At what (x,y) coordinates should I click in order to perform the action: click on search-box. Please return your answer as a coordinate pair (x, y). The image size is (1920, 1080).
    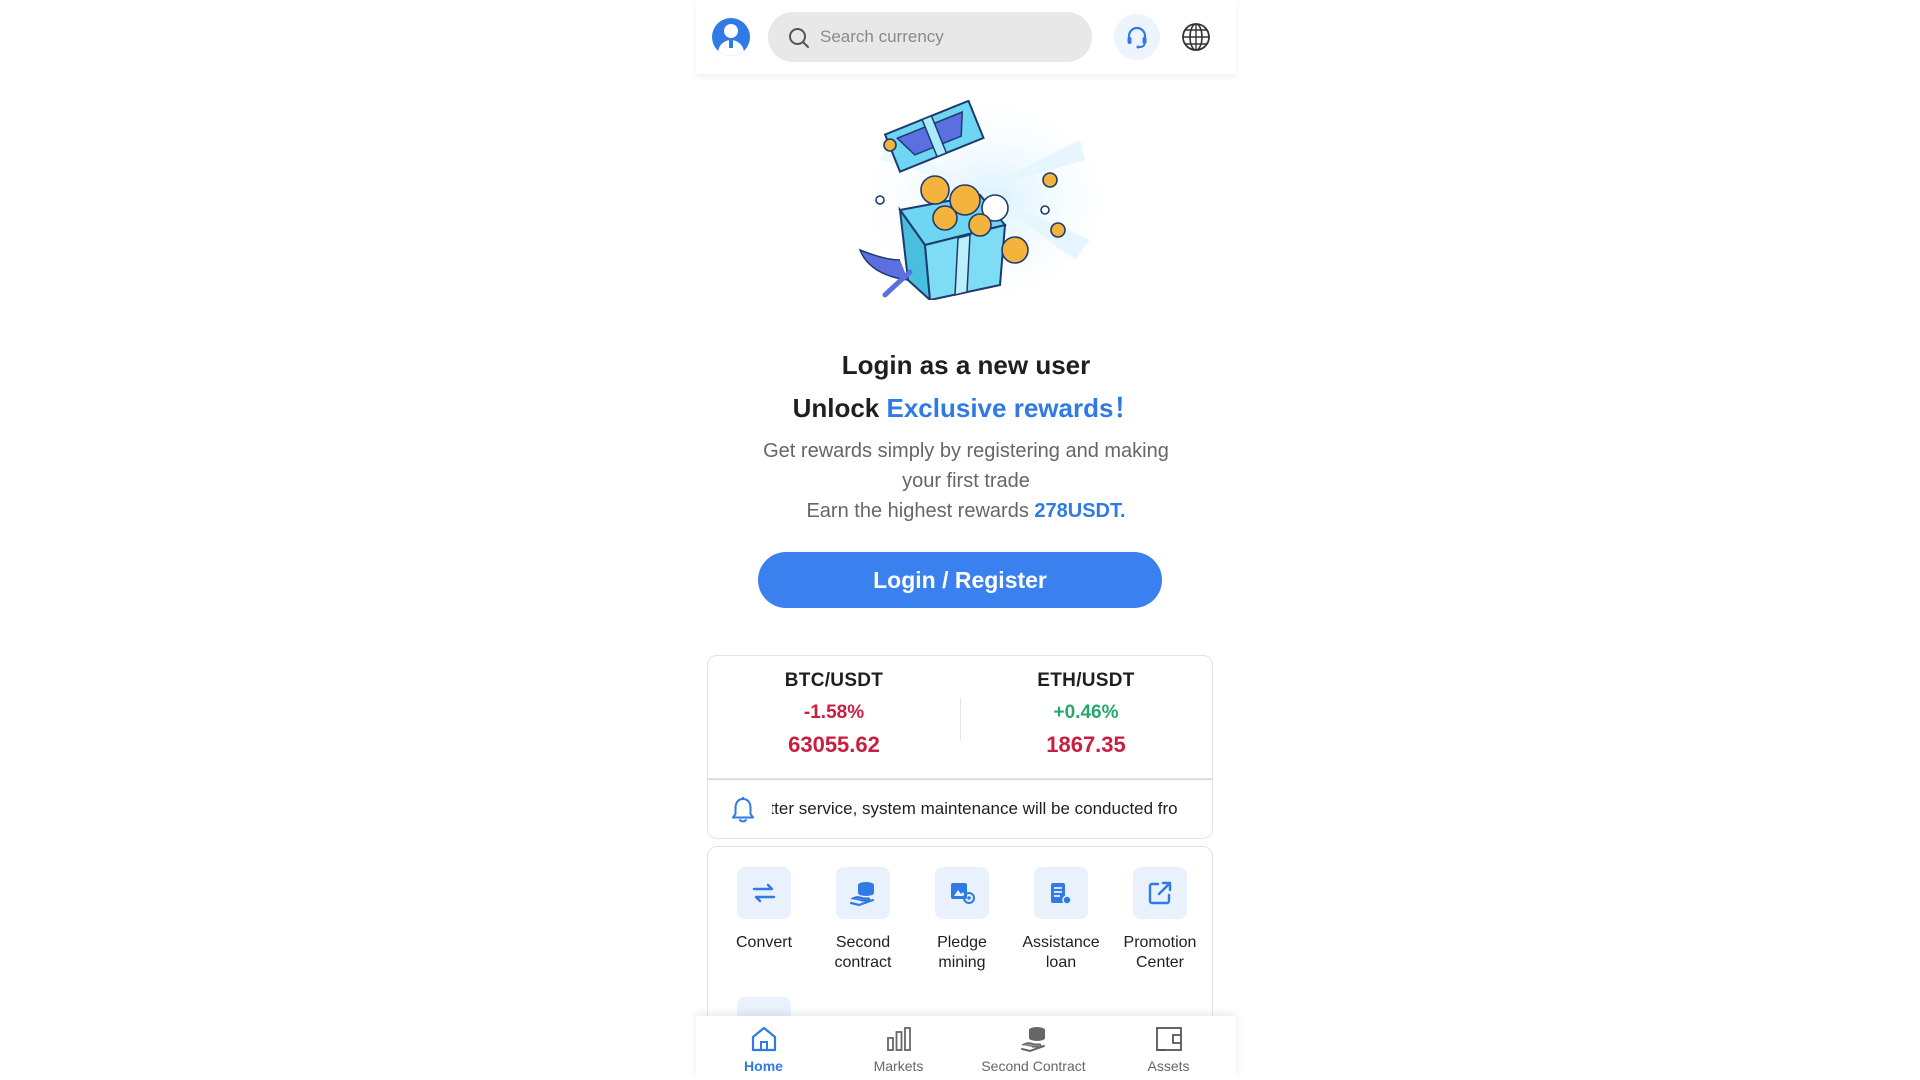
    Looking at the image, I should click on (930, 37).